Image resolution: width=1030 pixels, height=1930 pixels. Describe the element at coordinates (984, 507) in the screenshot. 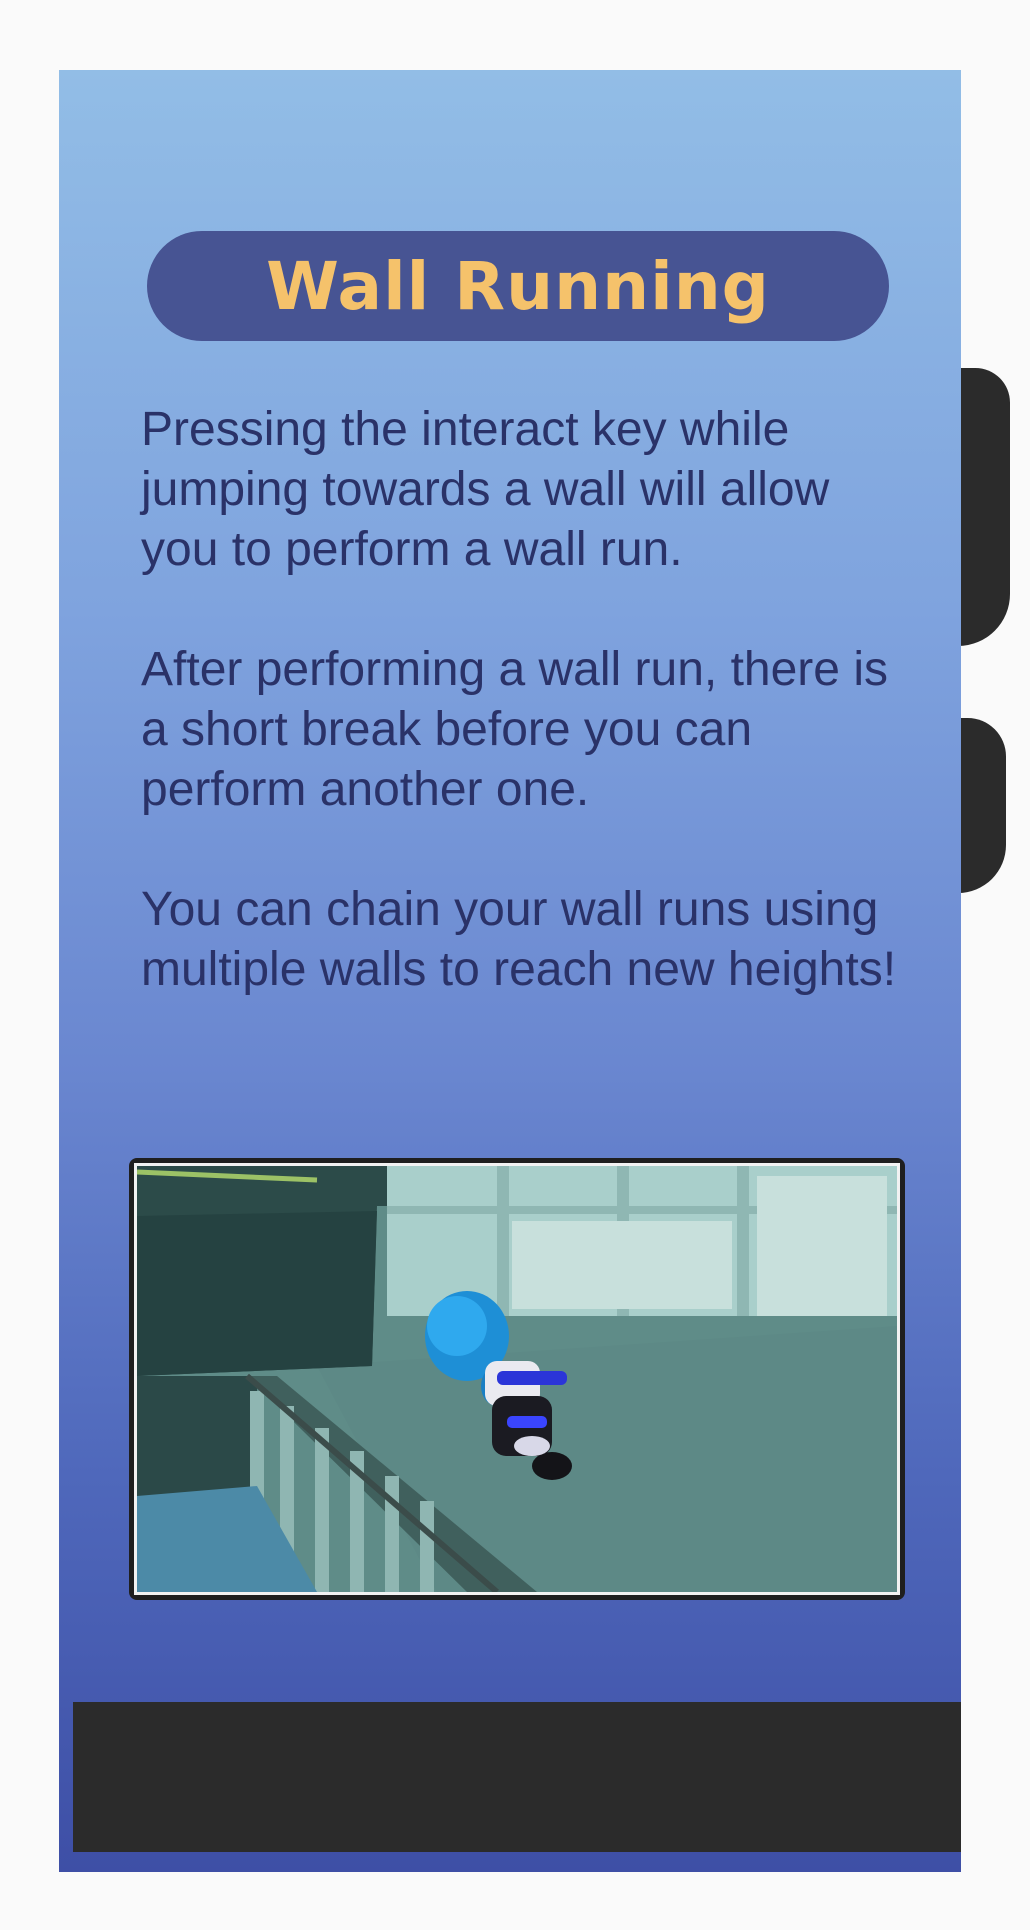

I see `side-tab-upper` at that location.